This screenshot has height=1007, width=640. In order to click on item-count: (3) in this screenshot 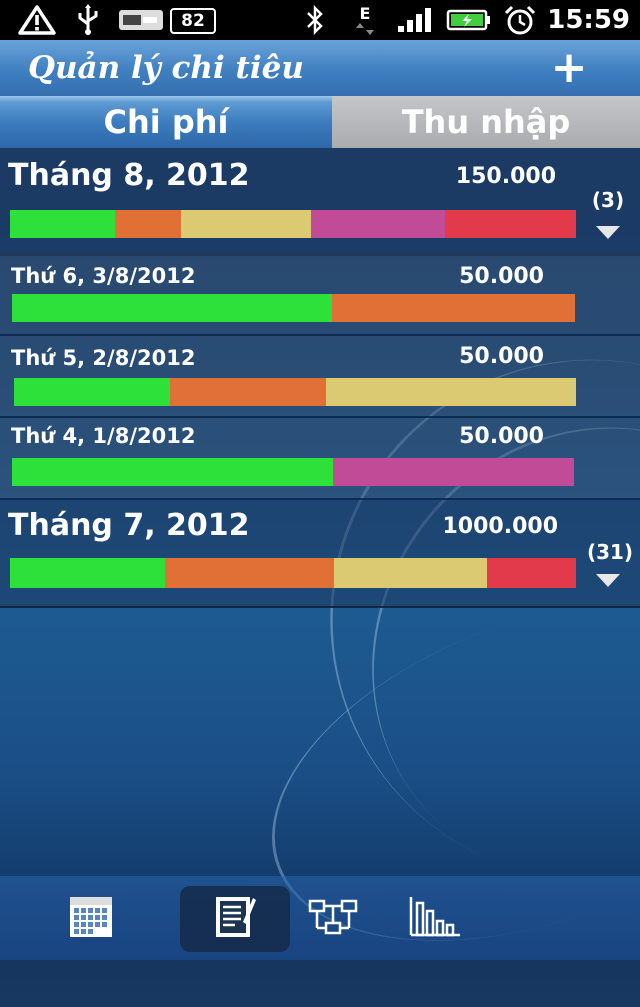, I will do `click(608, 200)`.